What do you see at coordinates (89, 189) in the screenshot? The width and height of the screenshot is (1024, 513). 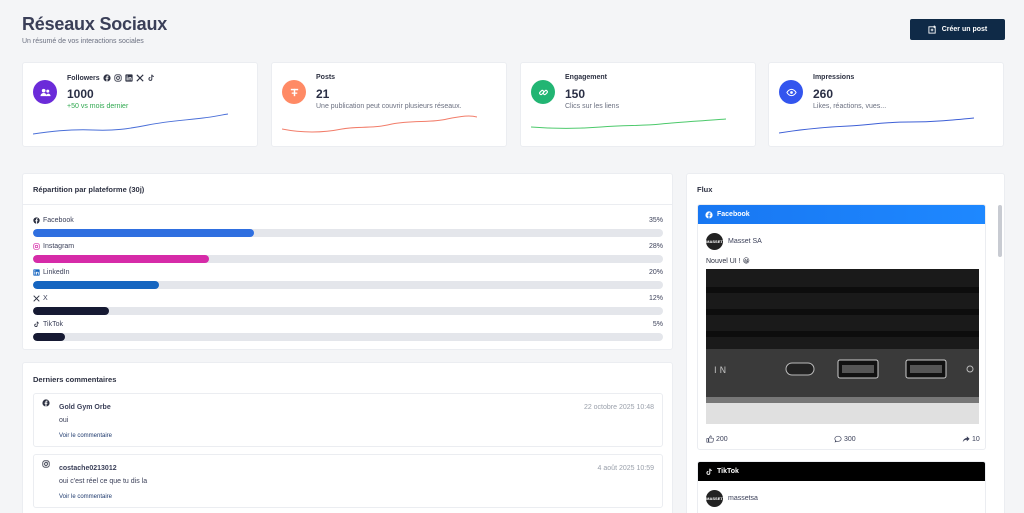 I see `section-title: Répartition par plateforme (30j)` at bounding box center [89, 189].